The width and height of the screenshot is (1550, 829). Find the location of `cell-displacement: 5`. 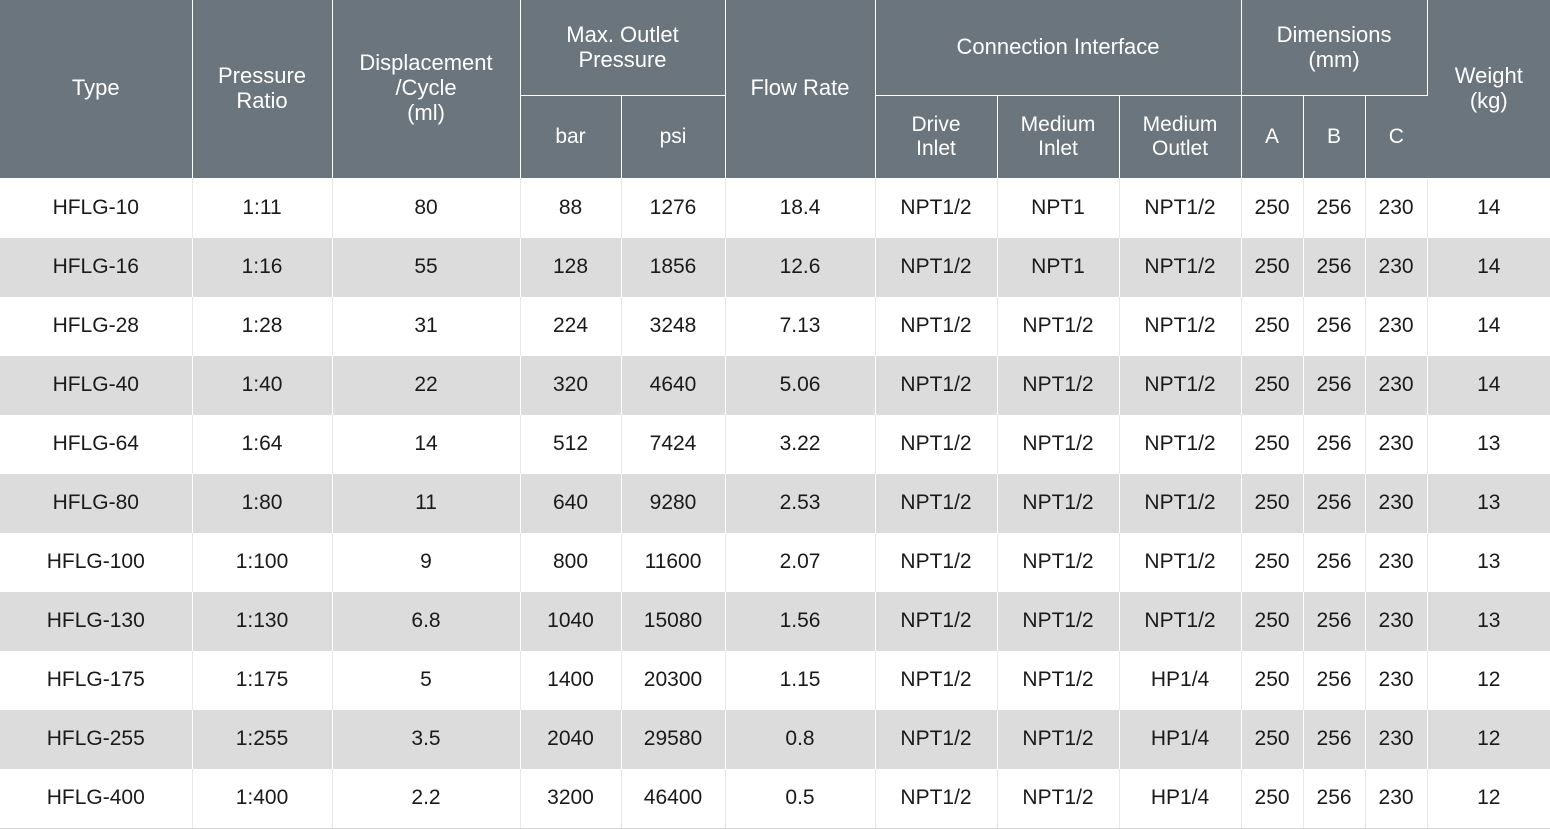

cell-displacement: 5 is located at coordinates (426, 680).